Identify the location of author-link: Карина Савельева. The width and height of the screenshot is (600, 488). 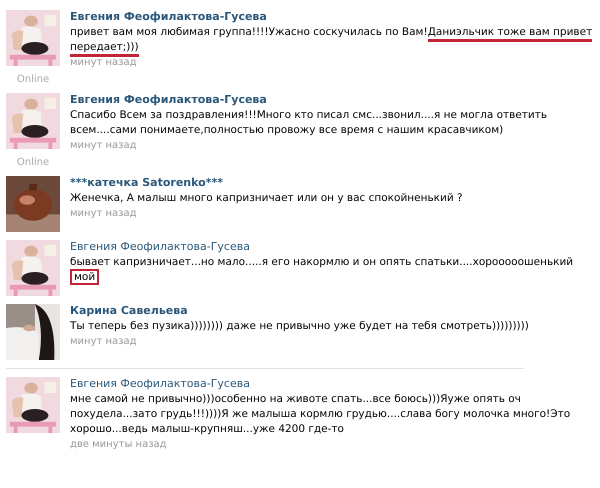
(129, 310).